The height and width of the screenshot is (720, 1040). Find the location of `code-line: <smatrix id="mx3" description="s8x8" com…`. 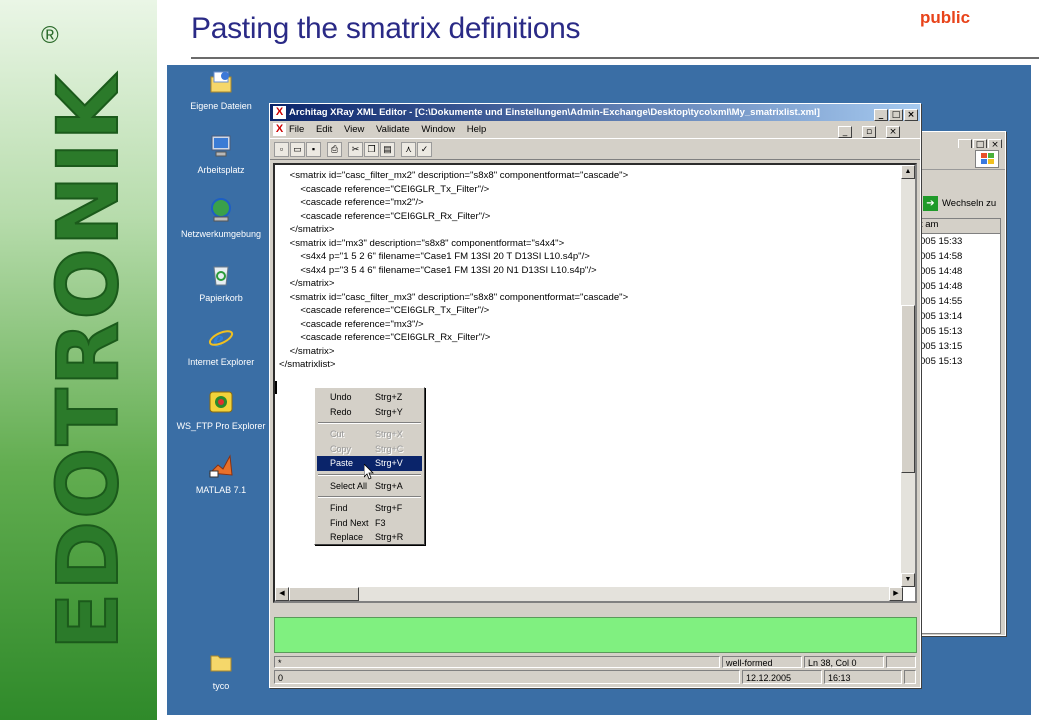

code-line: <smatrix id="mx3" description="s8x8" com… is located at coordinates (589, 244).